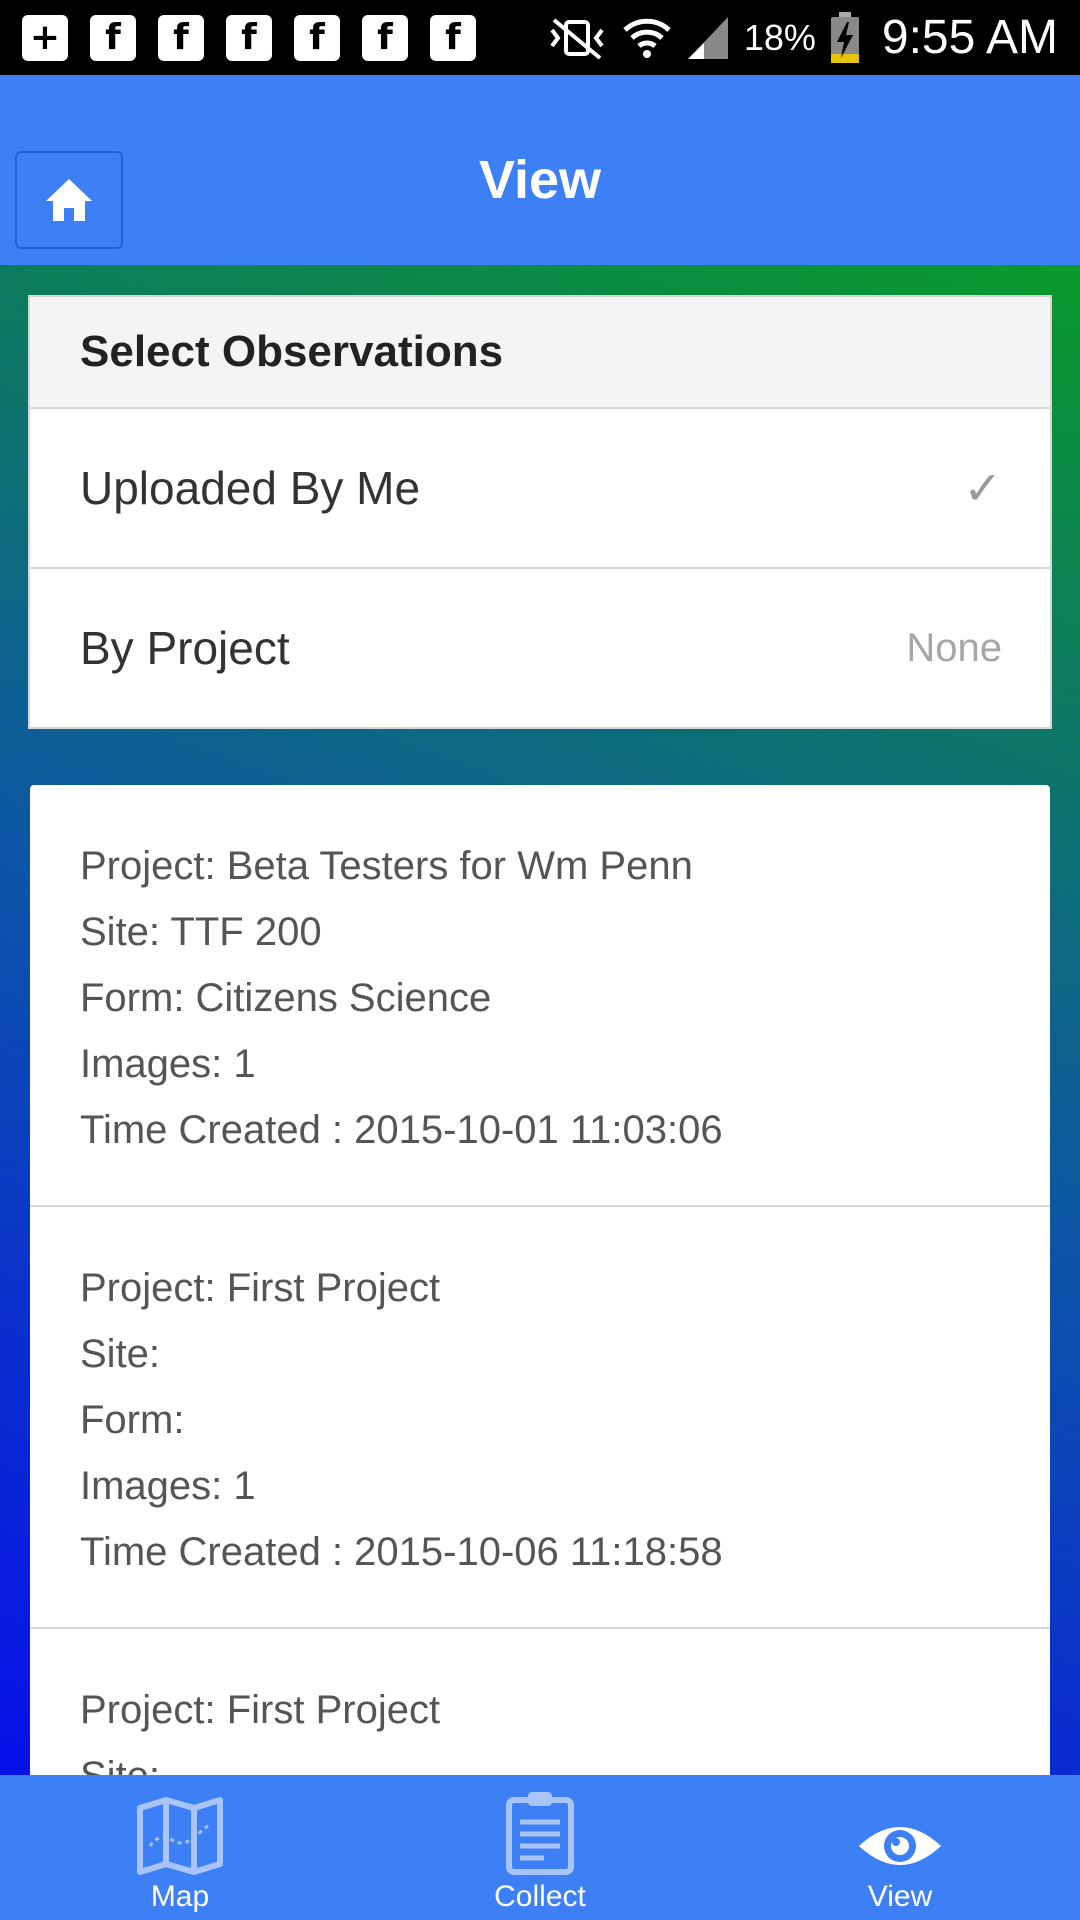 Image resolution: width=1080 pixels, height=1920 pixels. What do you see at coordinates (540, 1833) in the screenshot?
I see `clipboard-icon` at bounding box center [540, 1833].